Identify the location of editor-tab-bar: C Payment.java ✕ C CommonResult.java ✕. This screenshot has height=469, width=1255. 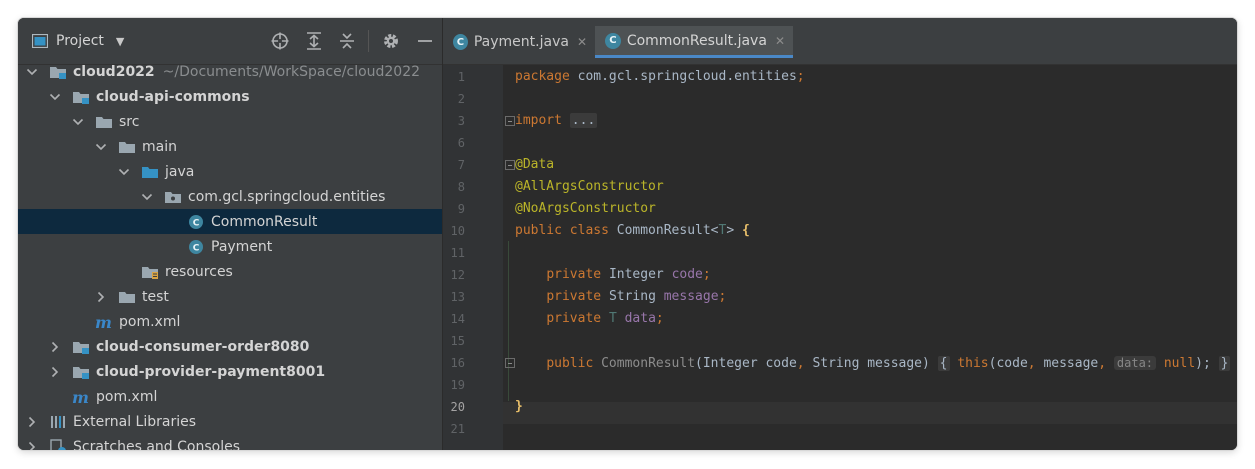
(840, 41).